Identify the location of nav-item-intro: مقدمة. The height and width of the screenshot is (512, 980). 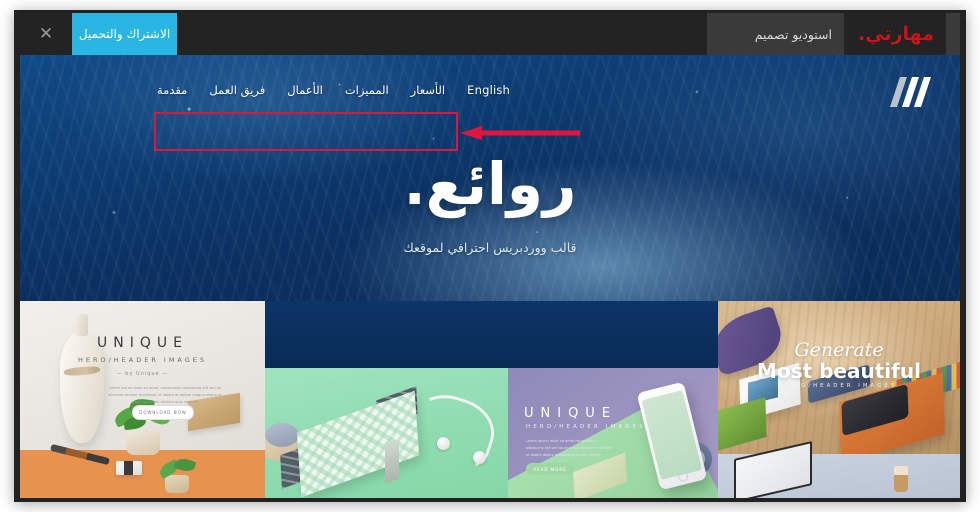
(172, 90).